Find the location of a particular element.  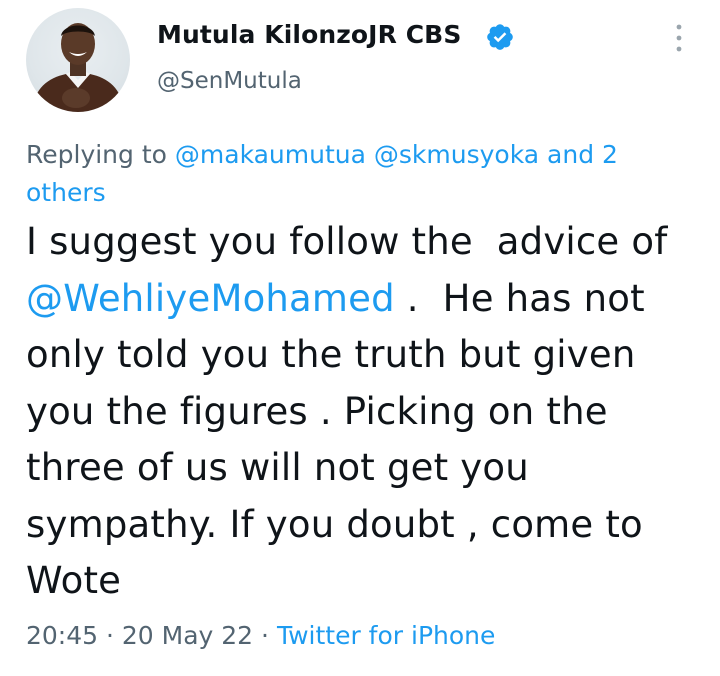

tweet-meta: 20:45 · 20 May 22 · Twitter for iPhone is located at coordinates (260, 635).